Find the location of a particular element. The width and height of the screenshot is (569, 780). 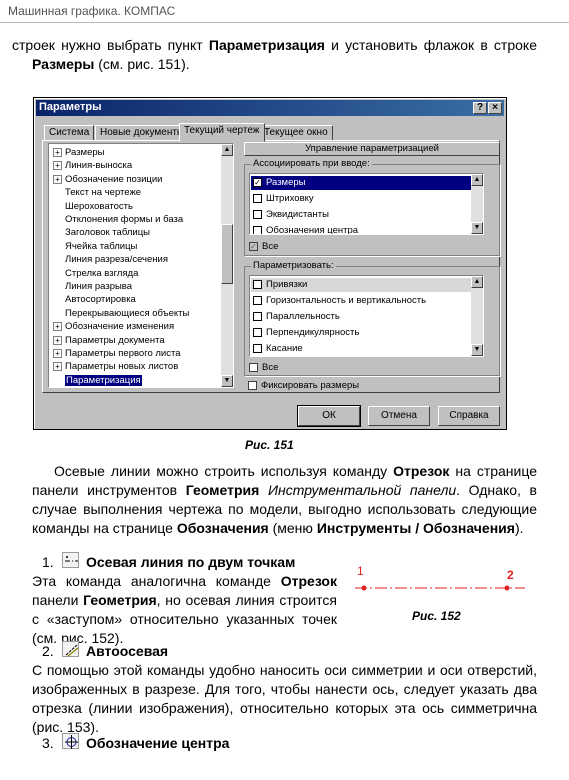

tree-item: Стрелка взгляда is located at coordinates (95, 273).